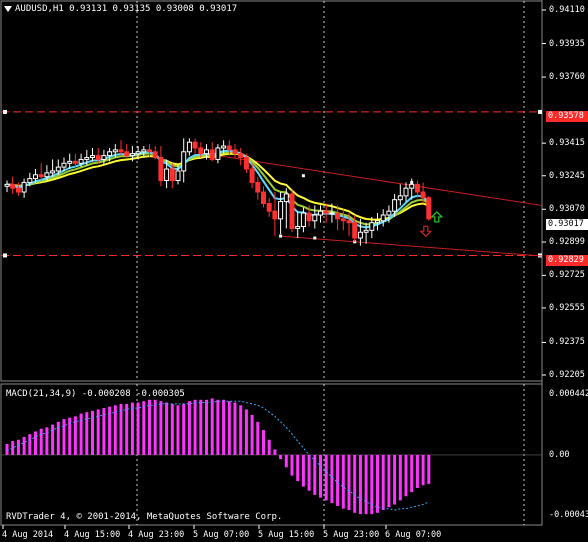 The image size is (588, 542). Describe the element at coordinates (221, 535) in the screenshot. I see `time-label: 5 Aug 07:00` at that location.